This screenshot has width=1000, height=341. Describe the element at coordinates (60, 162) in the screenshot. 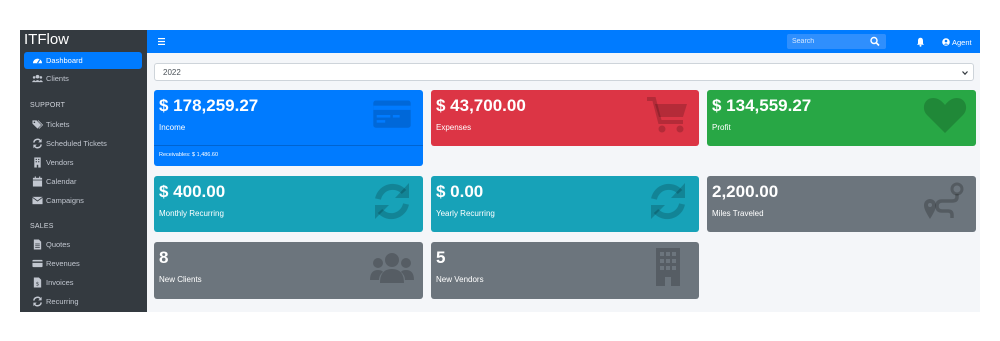

I see `sidebar-item-label: Vendors` at that location.